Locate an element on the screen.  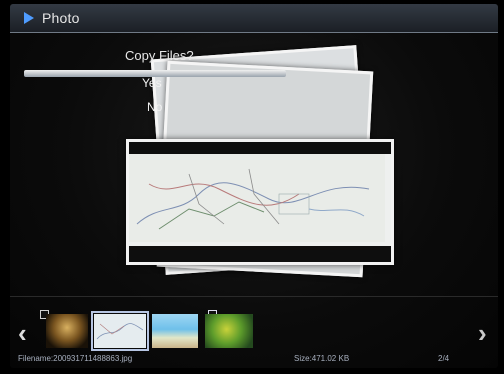
filename-label: Filename:200931711488863.jpg is located at coordinates (75, 358).